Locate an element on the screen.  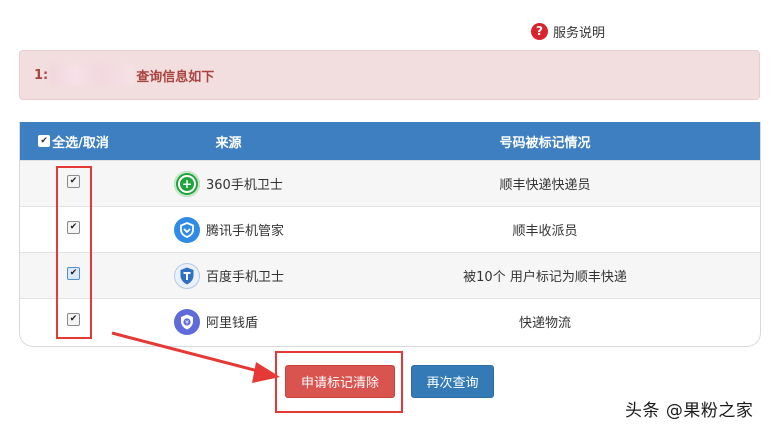
ali-qiandun-icon: ¥ is located at coordinates (187, 321).